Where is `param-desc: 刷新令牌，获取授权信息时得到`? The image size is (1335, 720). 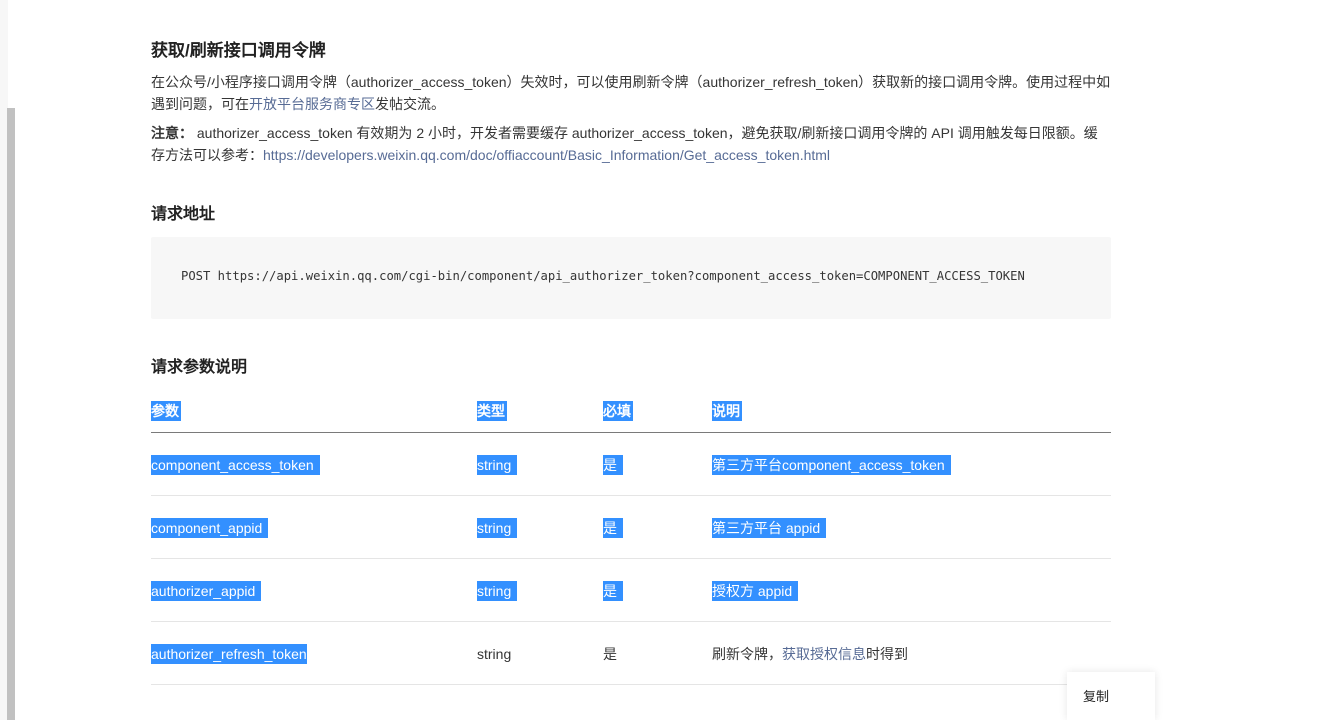
param-desc: 刷新令牌，获取授权信息时得到 is located at coordinates (810, 654).